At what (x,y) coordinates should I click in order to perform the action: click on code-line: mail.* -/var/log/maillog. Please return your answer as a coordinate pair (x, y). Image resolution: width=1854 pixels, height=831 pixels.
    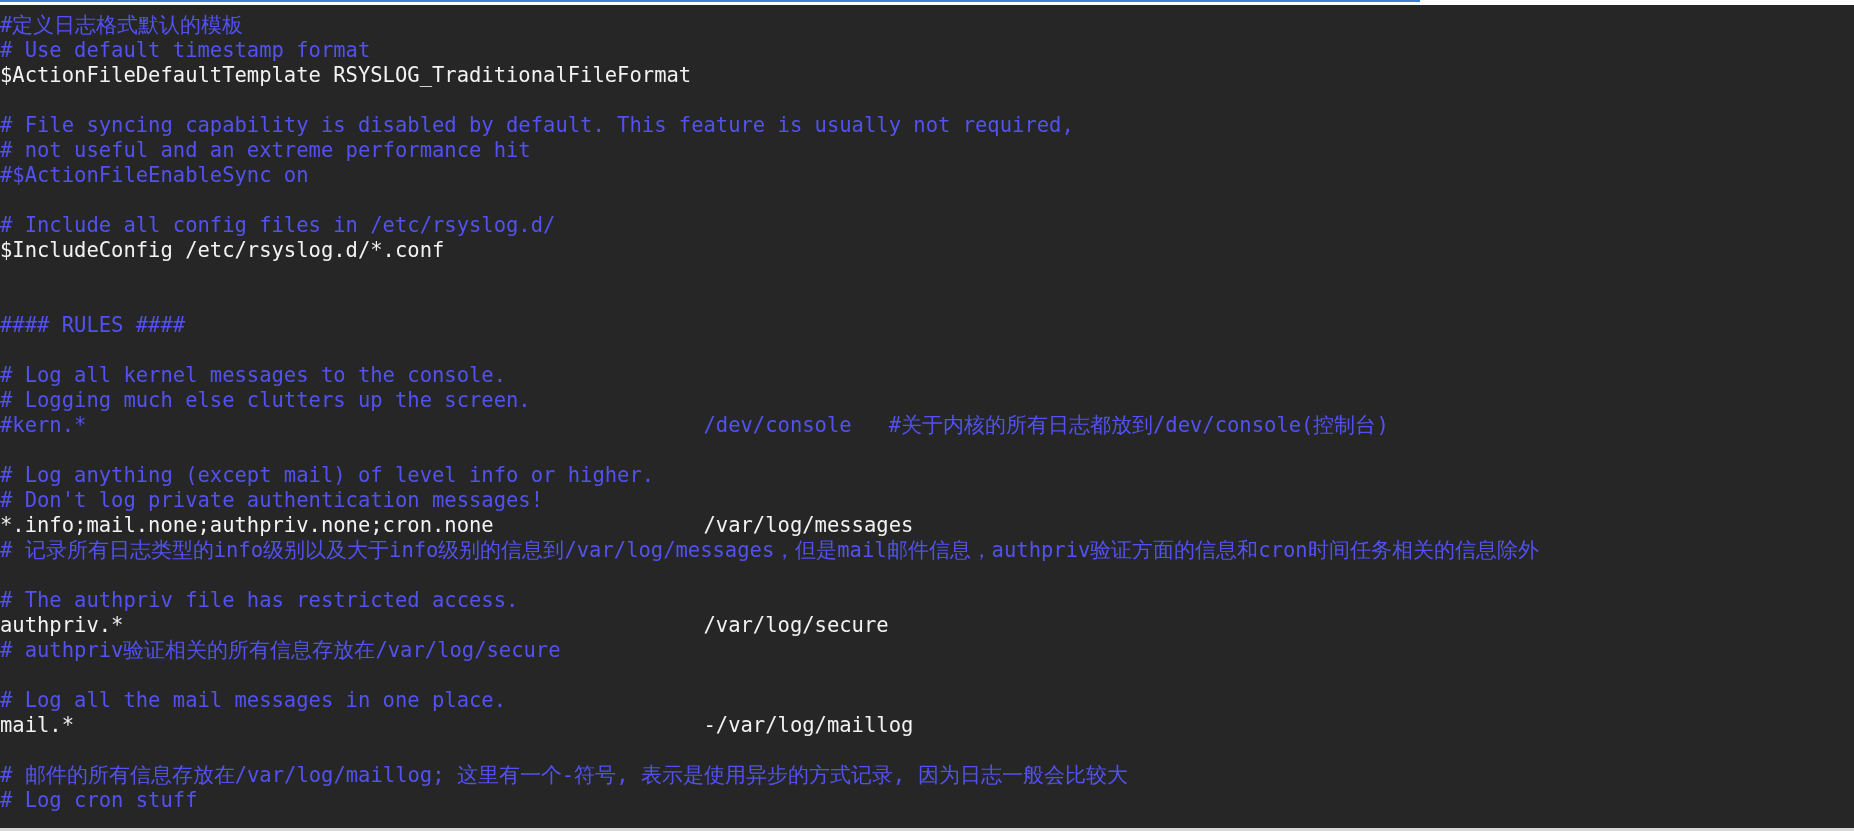
    Looking at the image, I should click on (457, 725).